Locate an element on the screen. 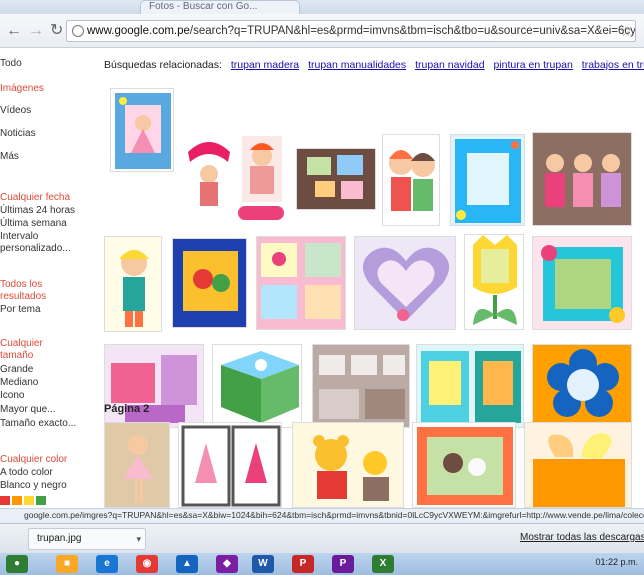  pink-dolls-image is located at coordinates (582, 179).